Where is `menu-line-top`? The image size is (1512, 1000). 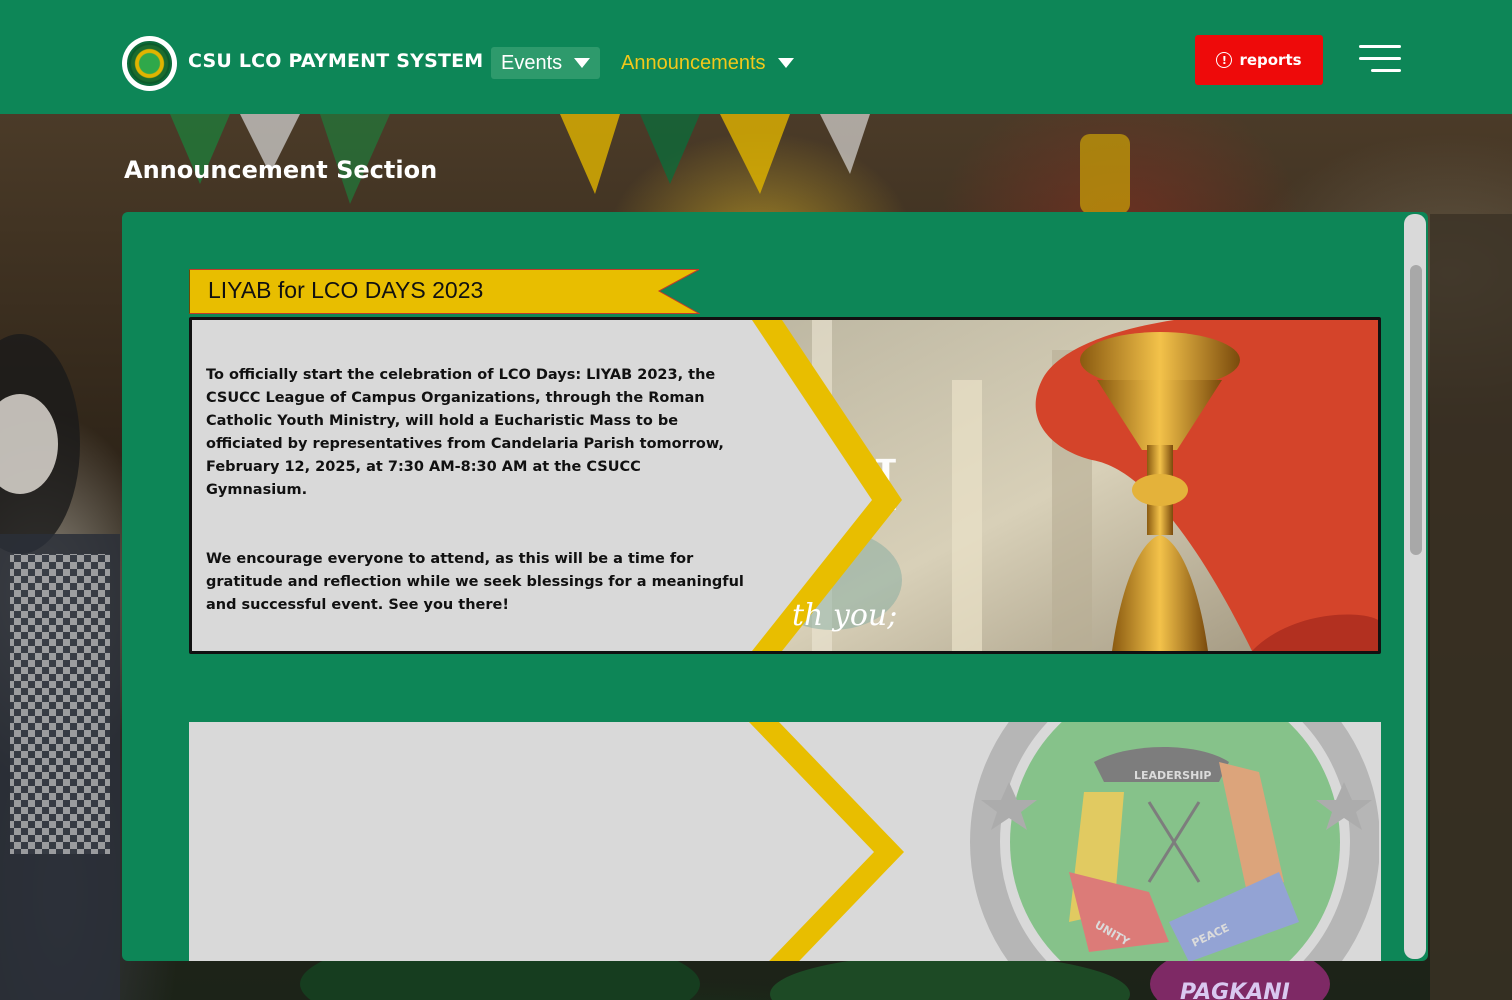
menu-line-top is located at coordinates (1380, 46).